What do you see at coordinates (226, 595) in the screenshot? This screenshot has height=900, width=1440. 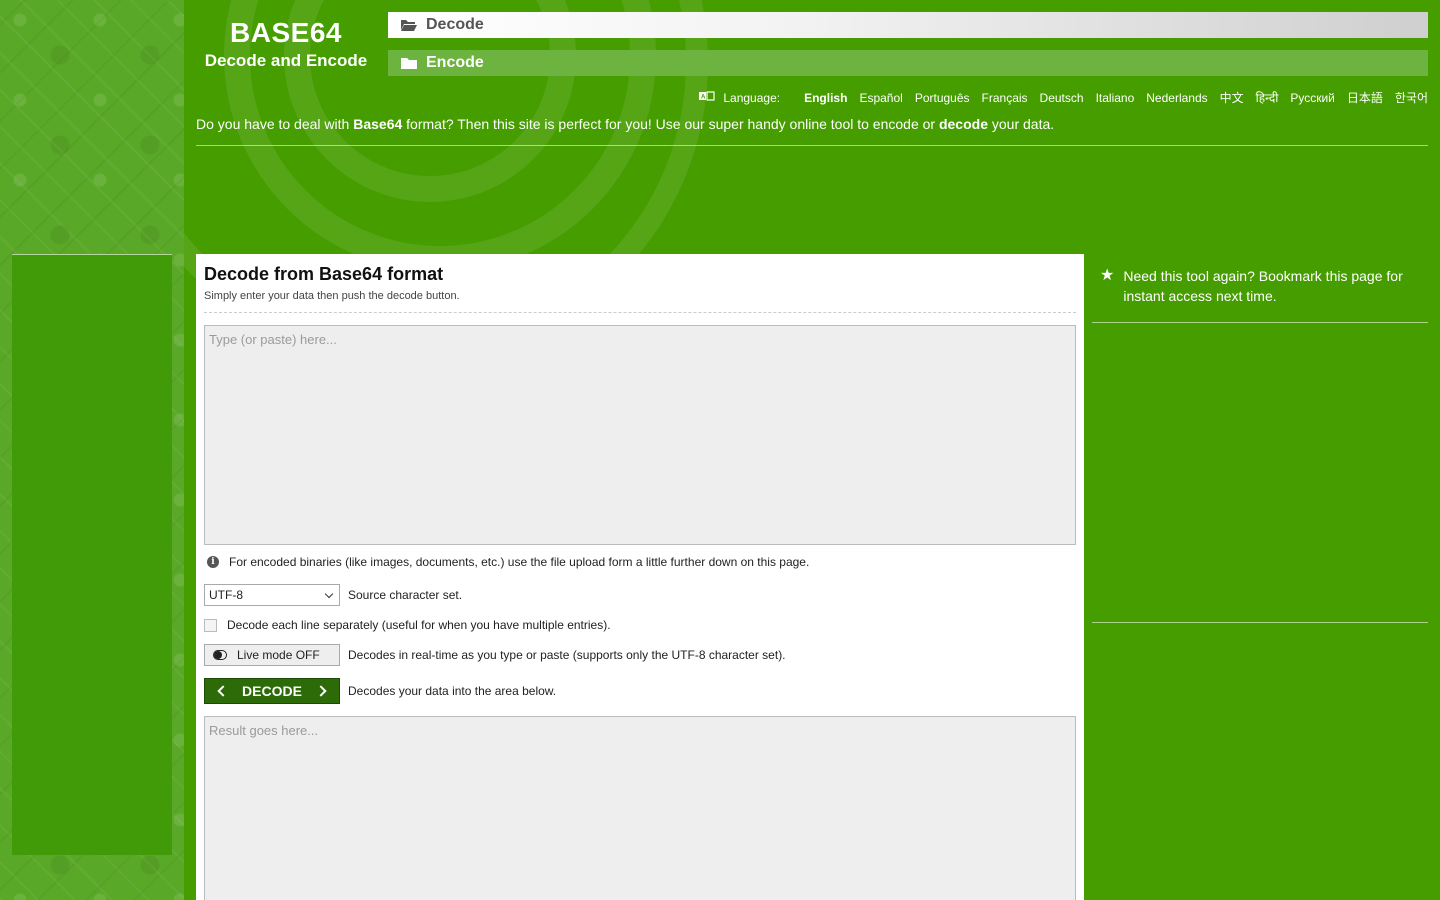 I see `charset-value: UTF-8` at bounding box center [226, 595].